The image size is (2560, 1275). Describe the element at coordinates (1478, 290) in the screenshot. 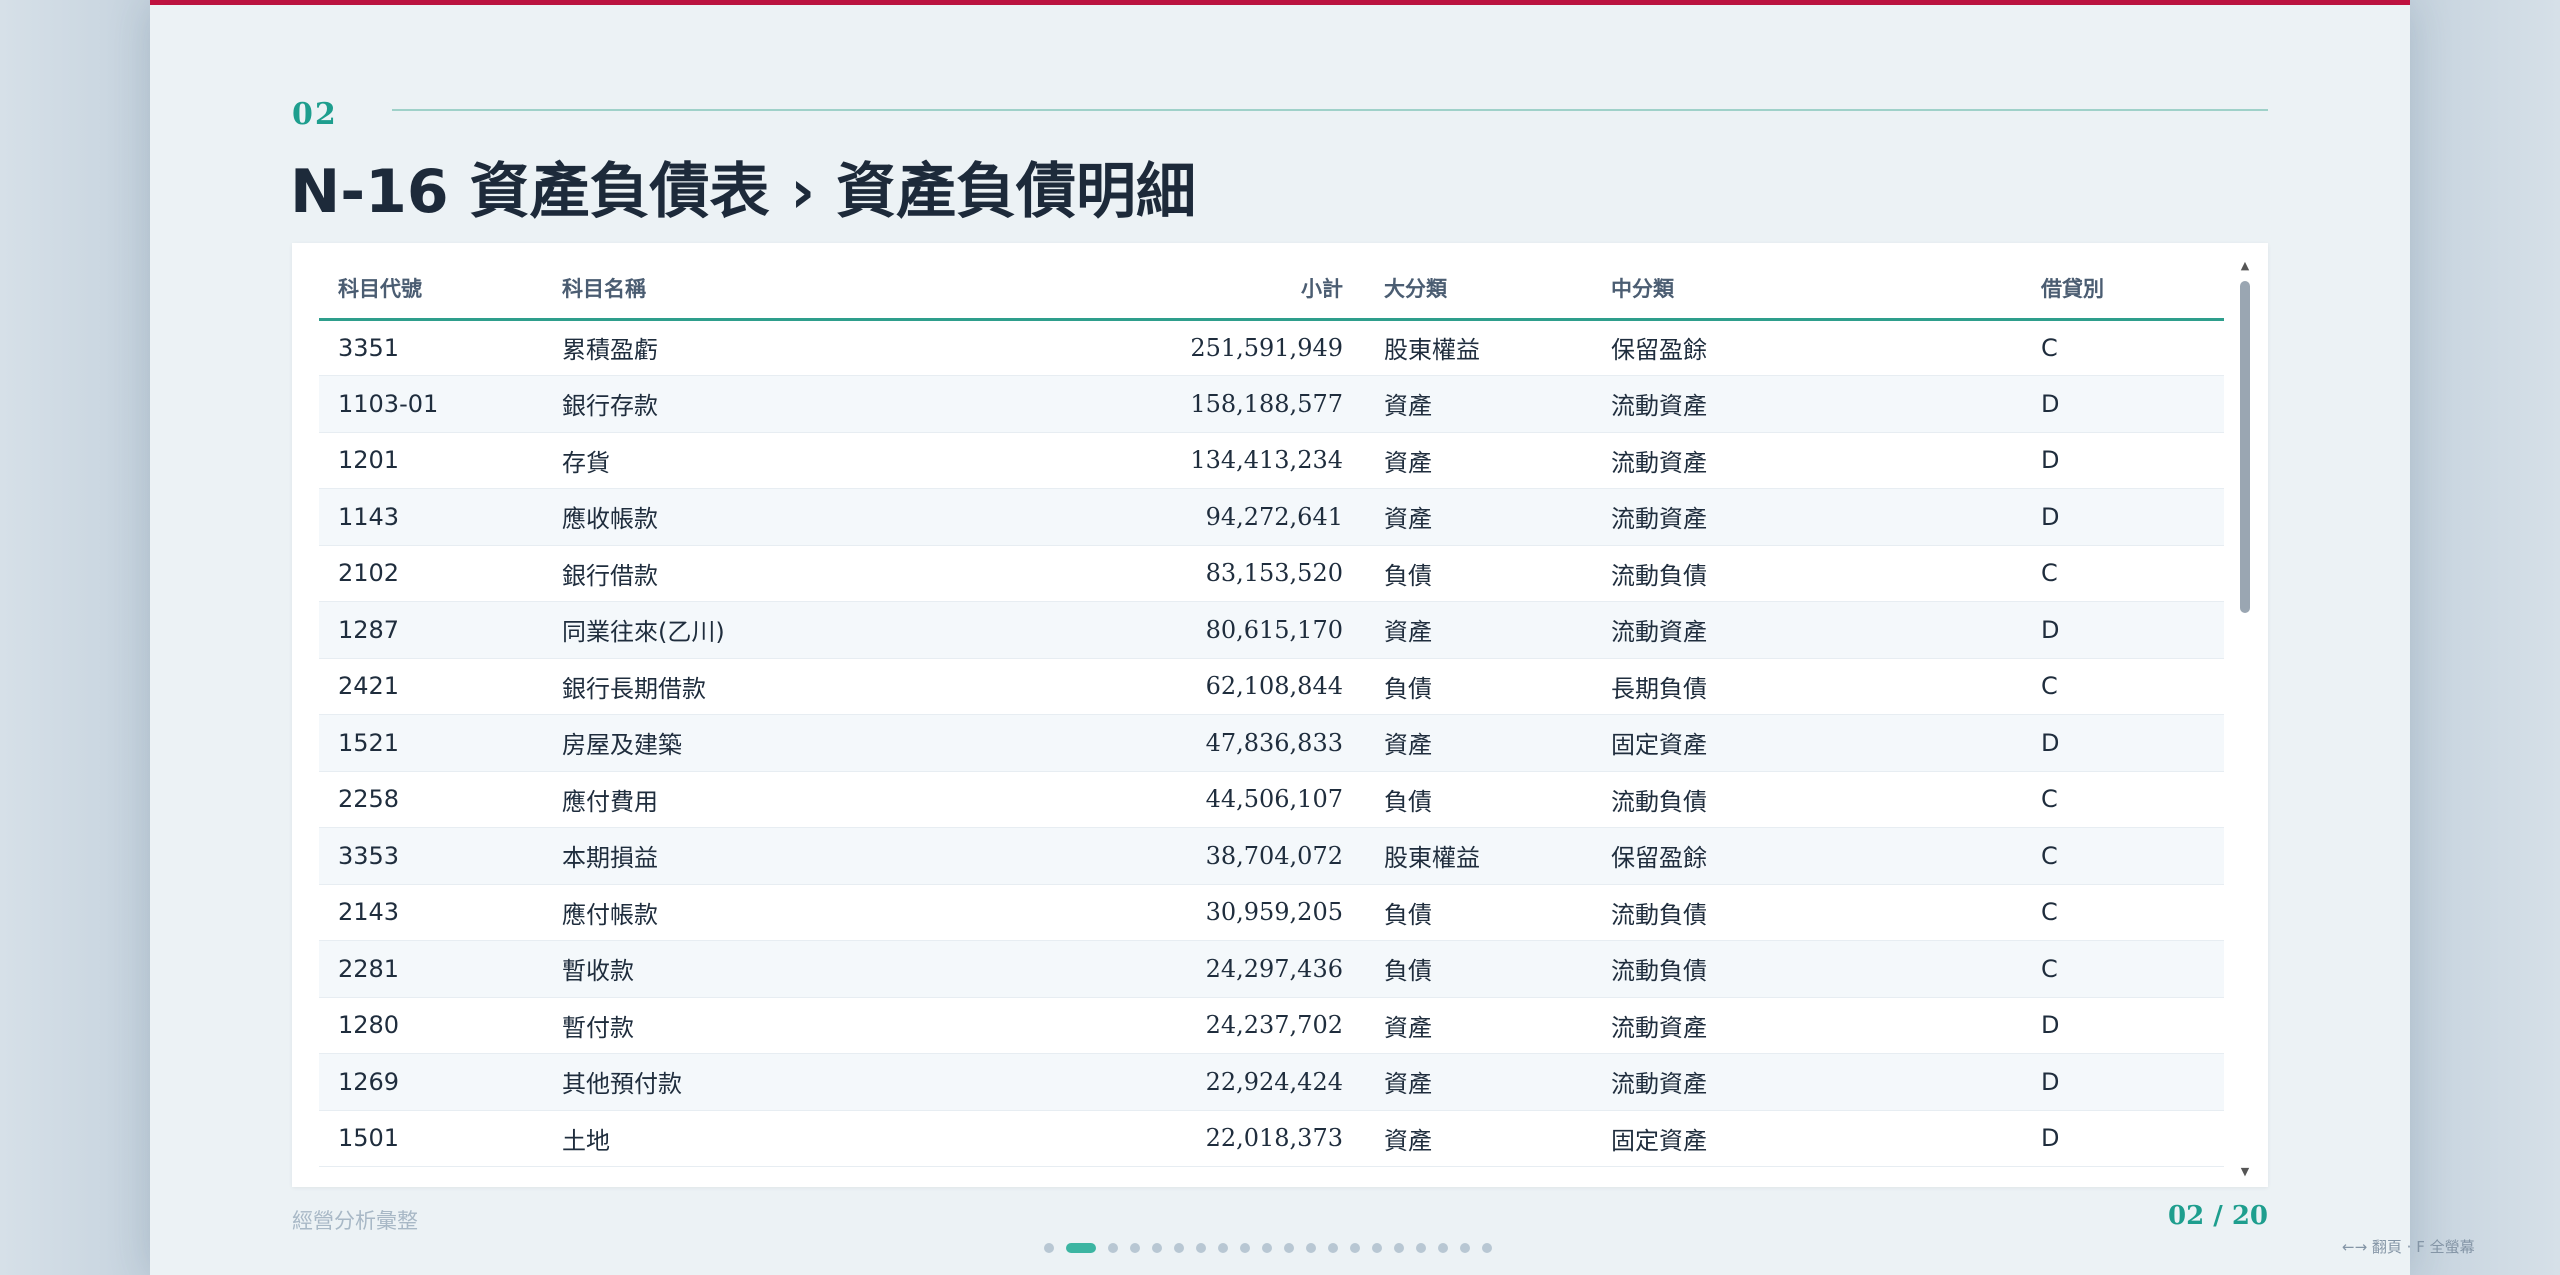

I see `column-header-major-category: 大分類` at that location.